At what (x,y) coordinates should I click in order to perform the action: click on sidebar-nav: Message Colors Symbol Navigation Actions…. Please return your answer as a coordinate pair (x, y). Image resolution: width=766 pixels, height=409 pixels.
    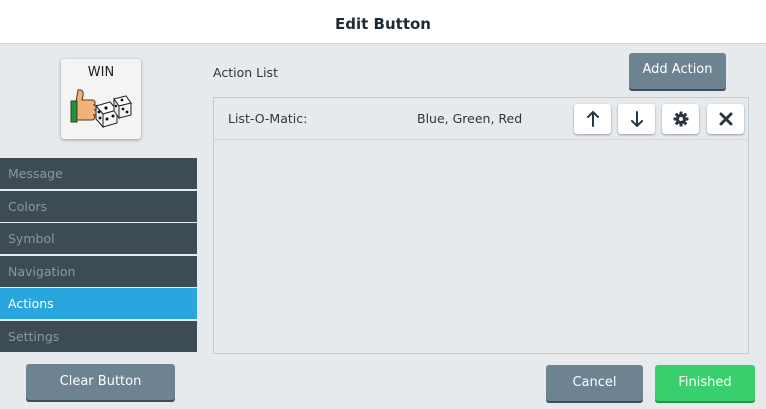
    Looking at the image, I should click on (103, 255).